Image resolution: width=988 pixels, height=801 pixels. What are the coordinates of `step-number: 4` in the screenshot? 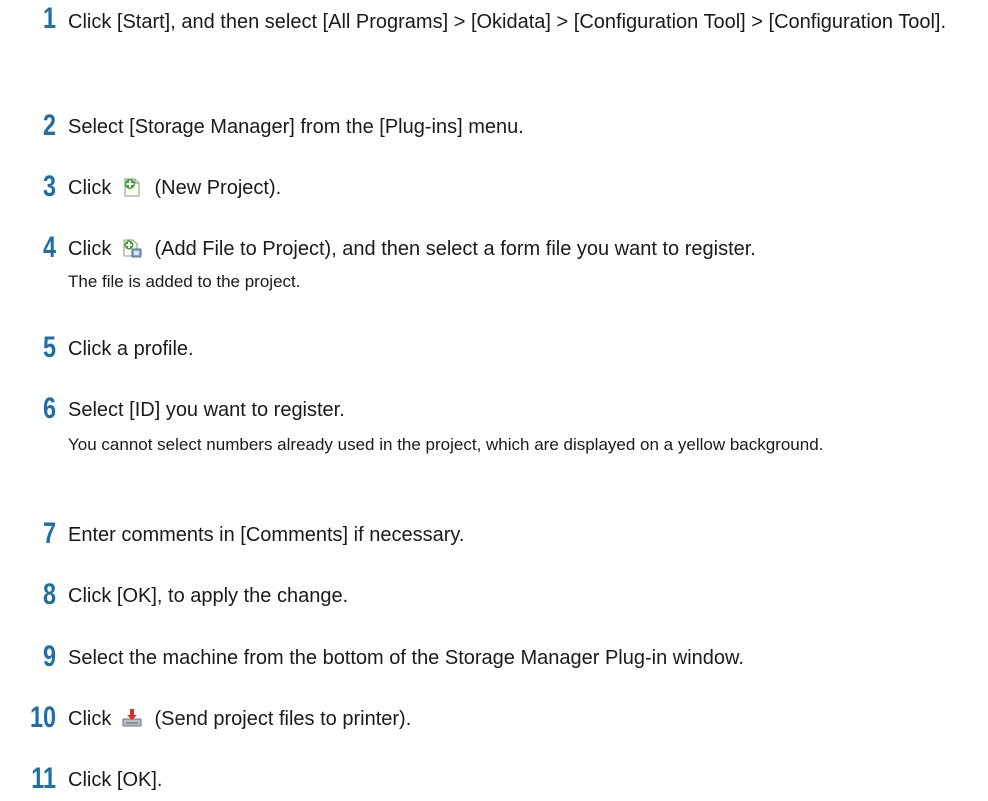 It's located at (49, 247).